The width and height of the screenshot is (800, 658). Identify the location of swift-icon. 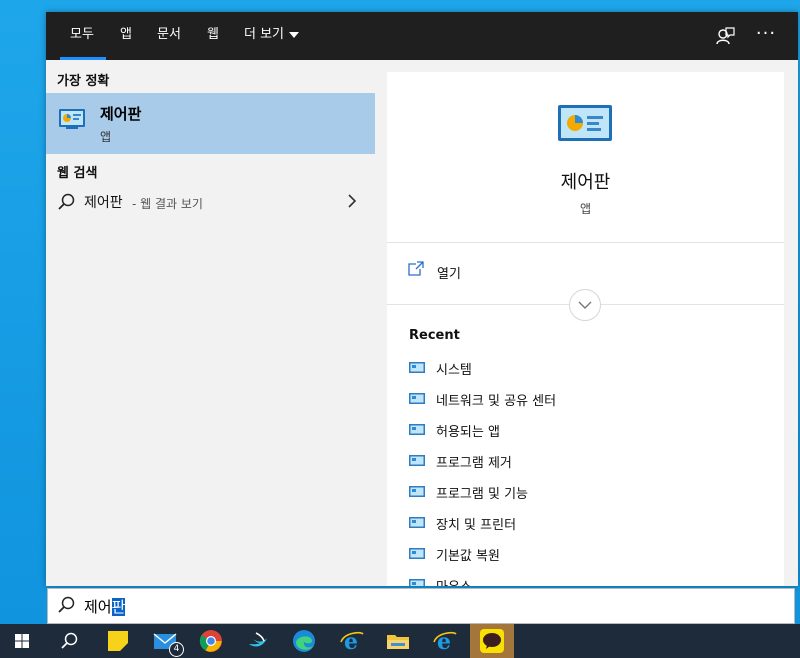
(258, 641).